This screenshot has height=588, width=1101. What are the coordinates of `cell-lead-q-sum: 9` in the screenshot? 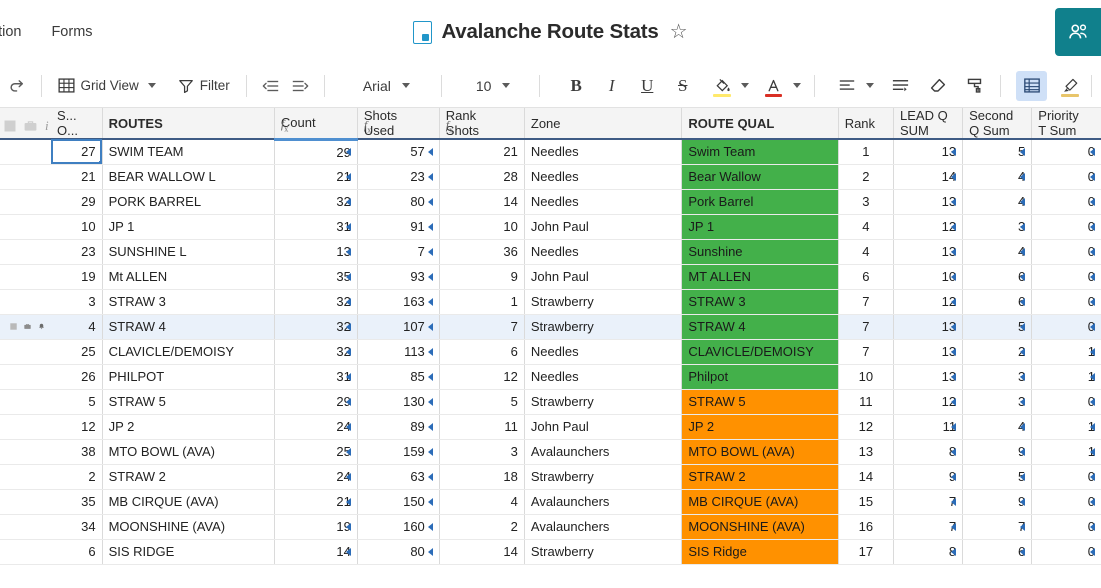 It's located at (928, 477).